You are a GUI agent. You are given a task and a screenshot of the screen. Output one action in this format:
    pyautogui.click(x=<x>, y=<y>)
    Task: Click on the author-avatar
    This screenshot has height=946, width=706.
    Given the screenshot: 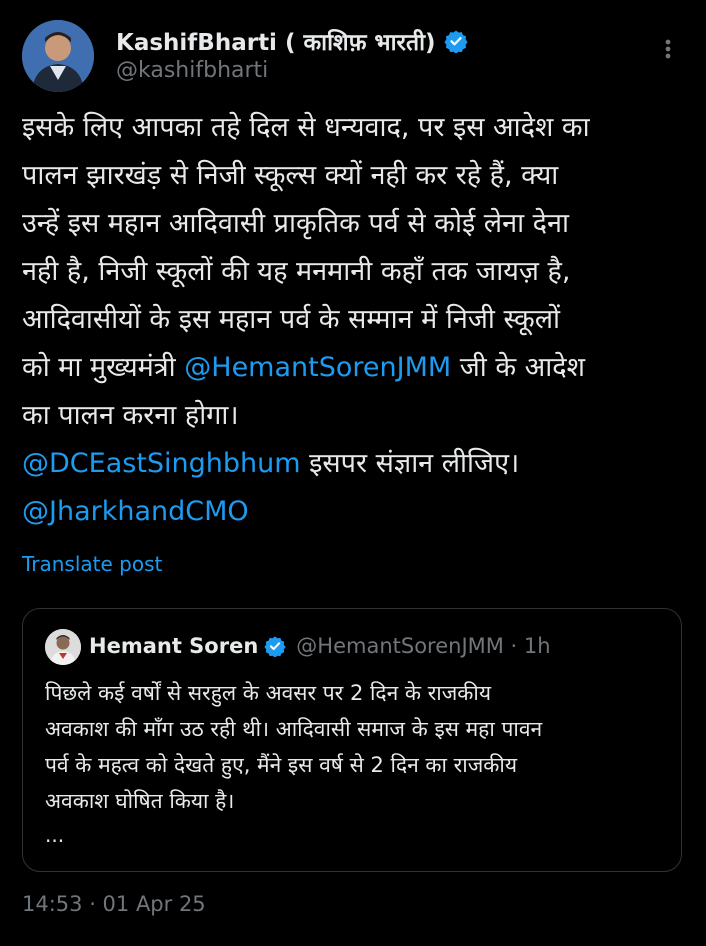 What is the action you would take?
    pyautogui.click(x=58, y=56)
    